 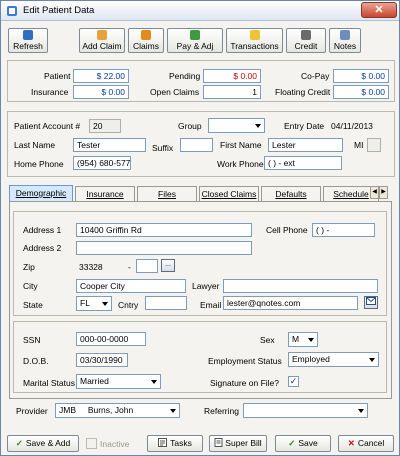 What do you see at coordinates (49, 383) in the screenshot?
I see `marital-status-label: Marital Status` at bounding box center [49, 383].